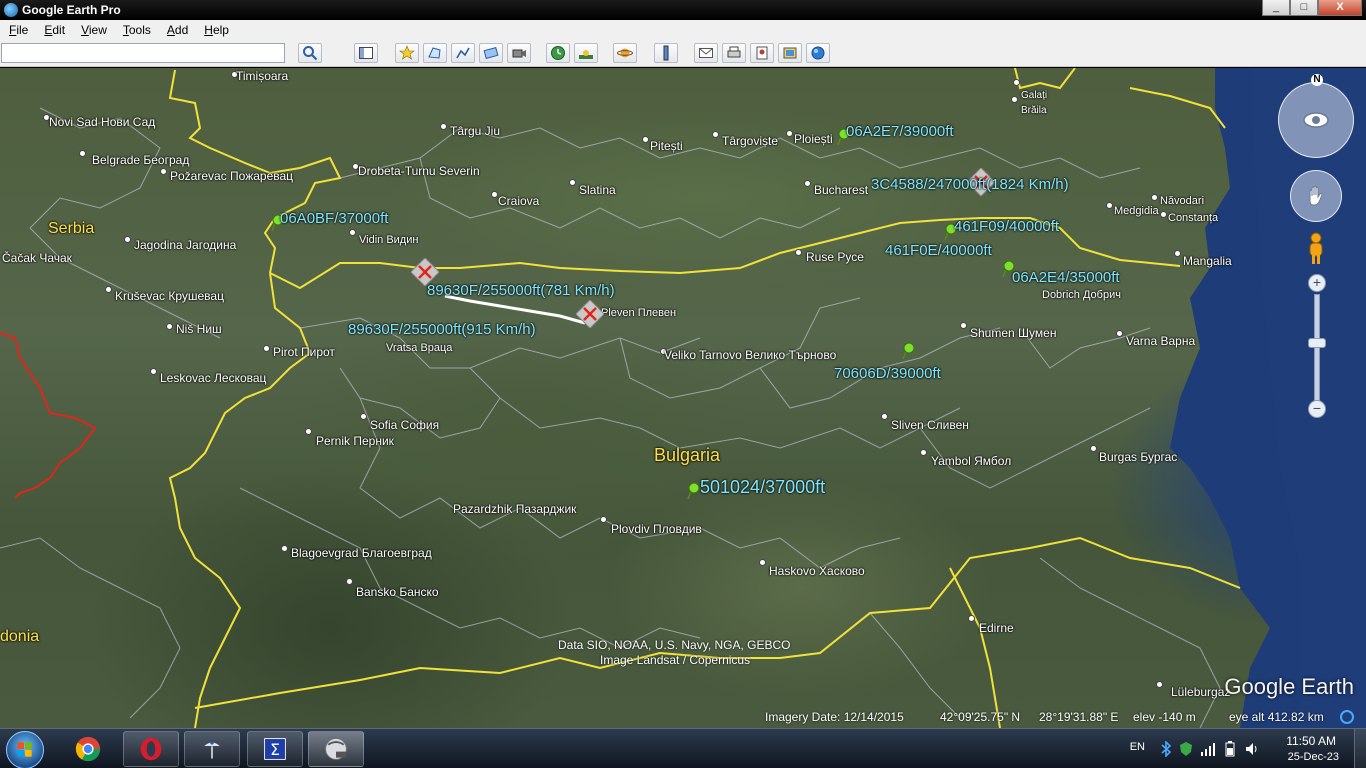  What do you see at coordinates (762, 487) in the screenshot?
I see `flight-label: 501024/37000ft` at bounding box center [762, 487].